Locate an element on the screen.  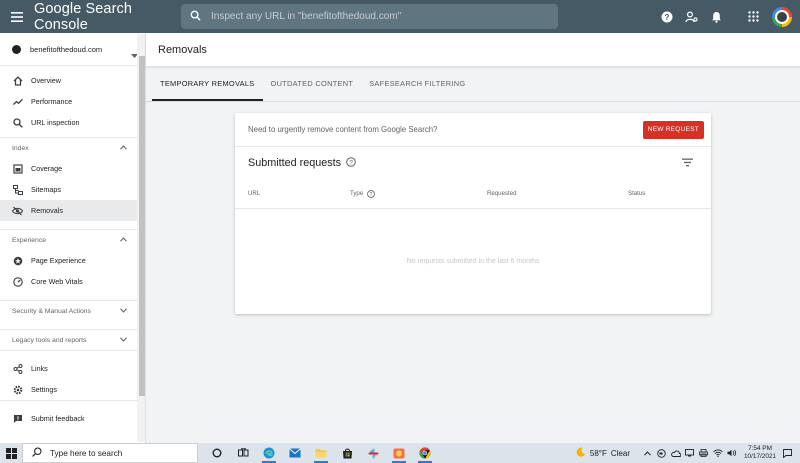
sidebar-item-links: Links is located at coordinates (72, 368).